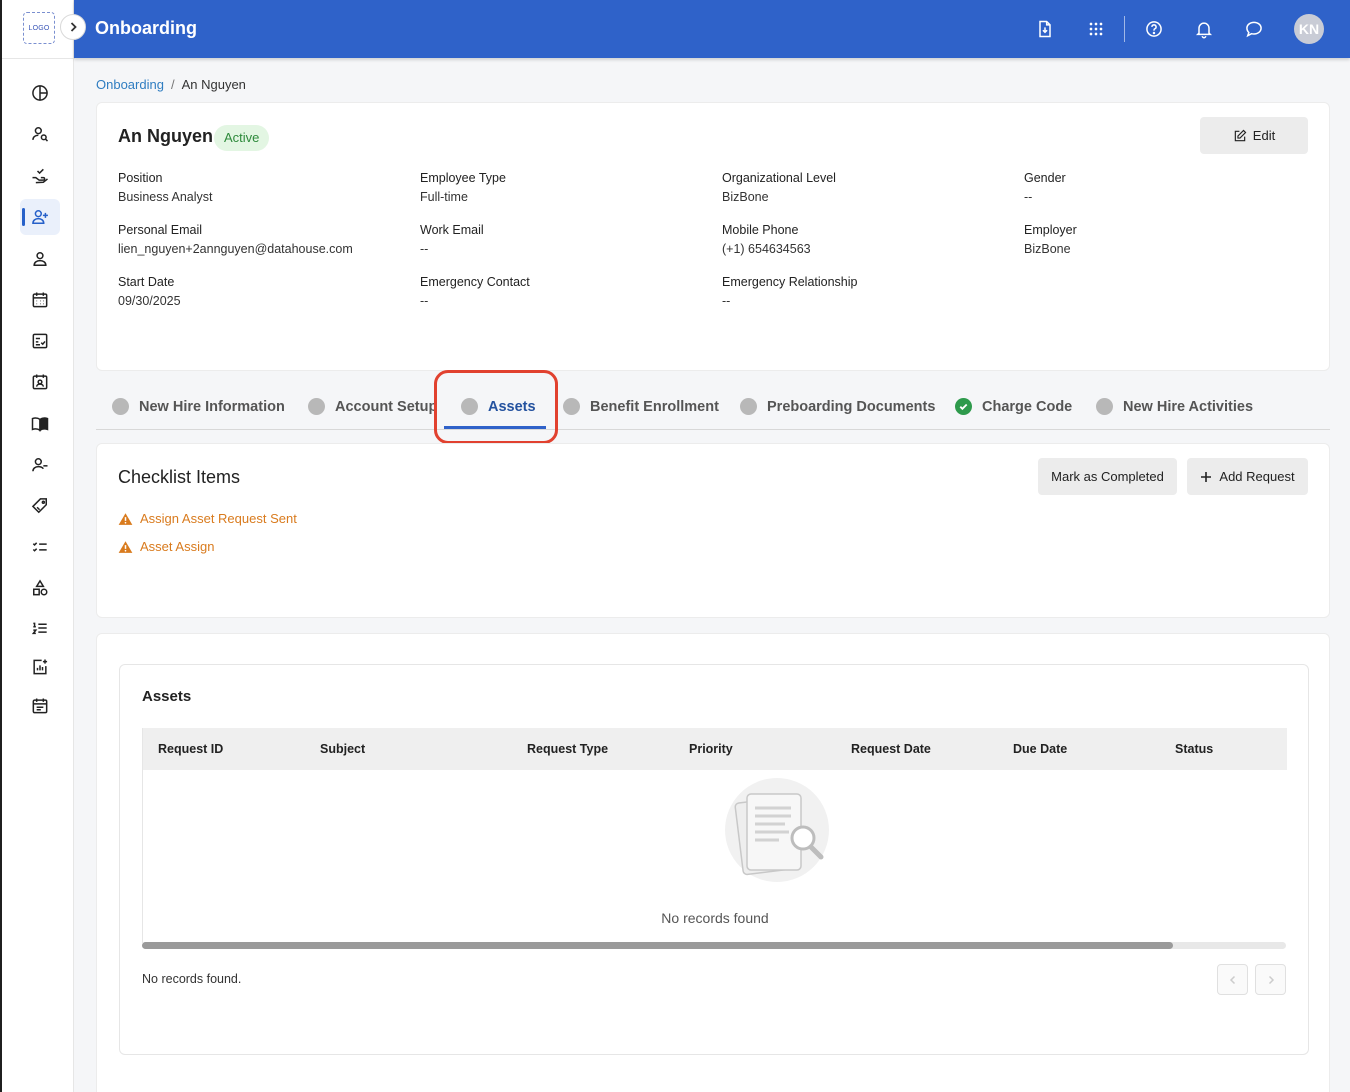 This screenshot has height=1092, width=1350. I want to click on help-icon, so click(1154, 29).